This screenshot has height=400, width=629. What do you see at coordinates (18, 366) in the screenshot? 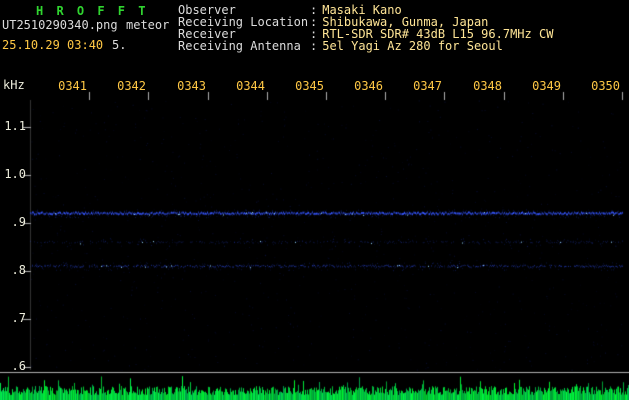
I see `freq-label: .6` at bounding box center [18, 366].